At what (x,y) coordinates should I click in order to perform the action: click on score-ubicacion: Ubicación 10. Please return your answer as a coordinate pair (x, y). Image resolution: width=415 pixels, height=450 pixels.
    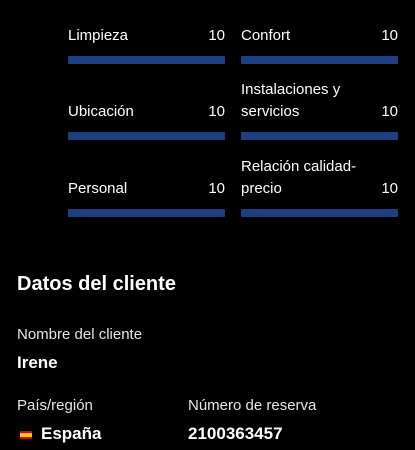
    Looking at the image, I should click on (146, 118).